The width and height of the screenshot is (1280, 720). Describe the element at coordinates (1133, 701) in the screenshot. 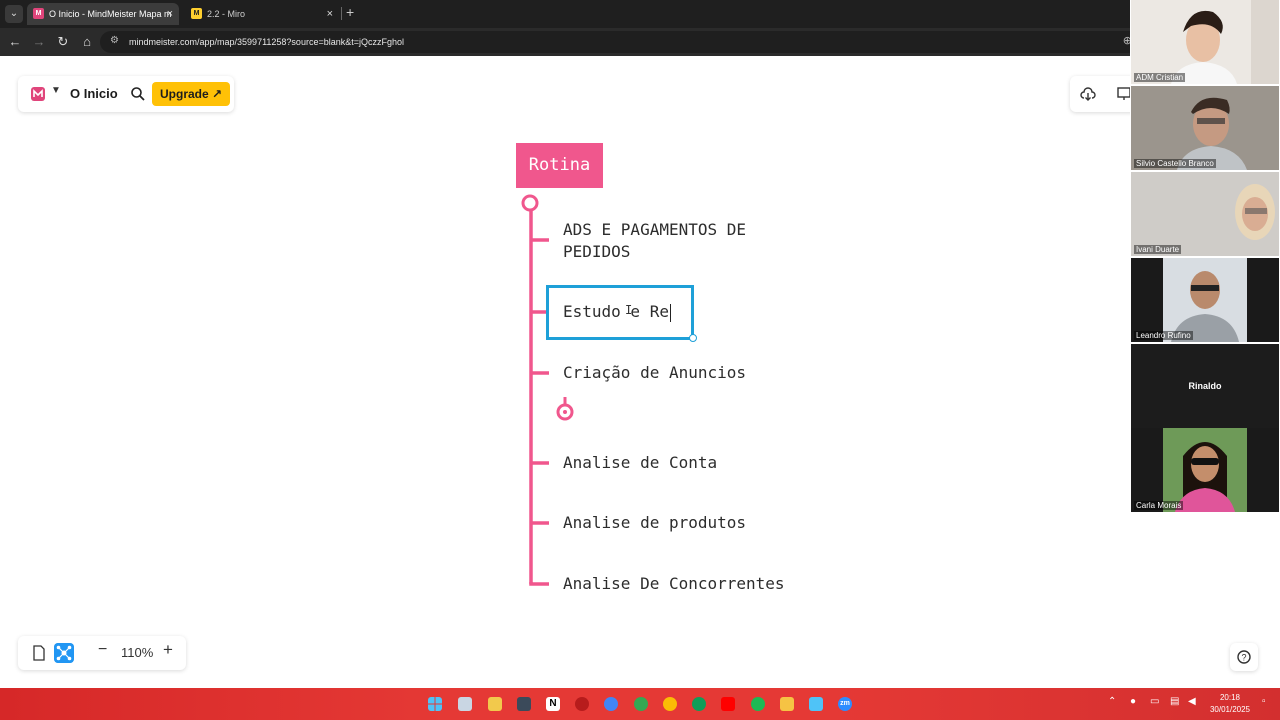

I see `microphone-icon: ●` at that location.